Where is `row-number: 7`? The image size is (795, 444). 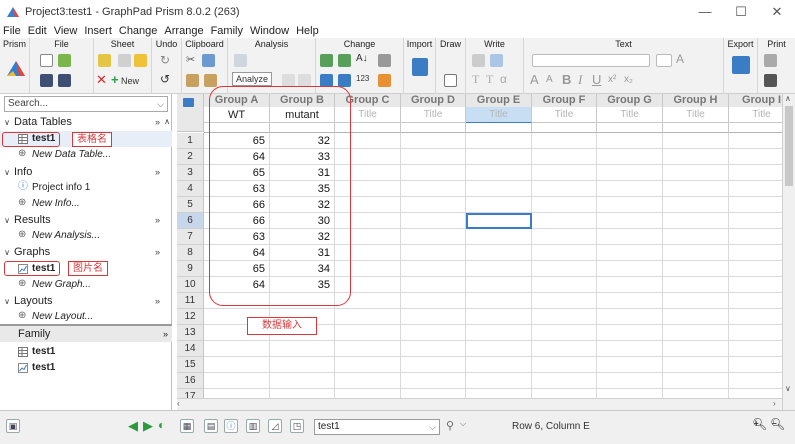
row-number: 7 is located at coordinates (190, 237).